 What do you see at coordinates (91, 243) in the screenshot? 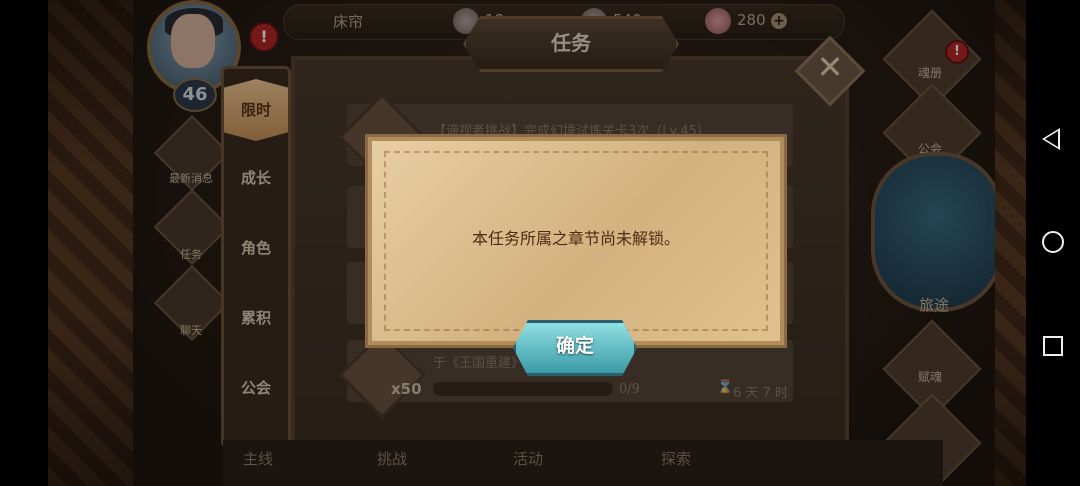
I see `left-tapestry` at bounding box center [91, 243].